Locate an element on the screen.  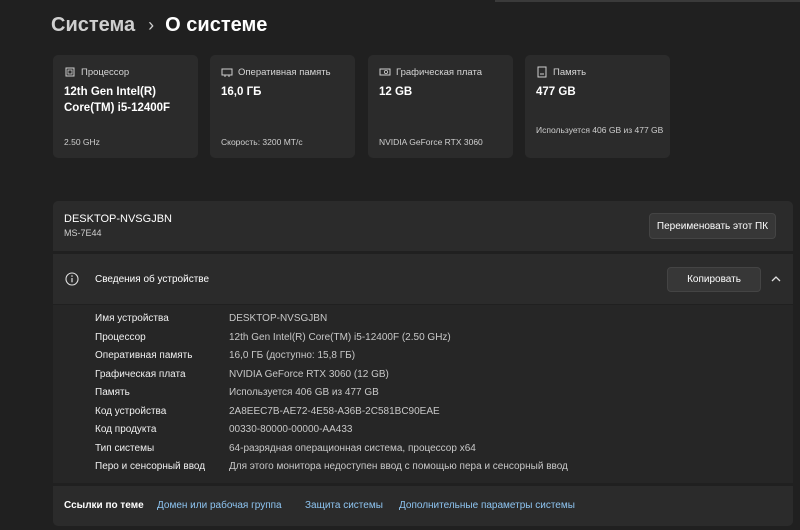
spec-value: 00330-80000-00000-AA433 is located at coordinates (291, 429).